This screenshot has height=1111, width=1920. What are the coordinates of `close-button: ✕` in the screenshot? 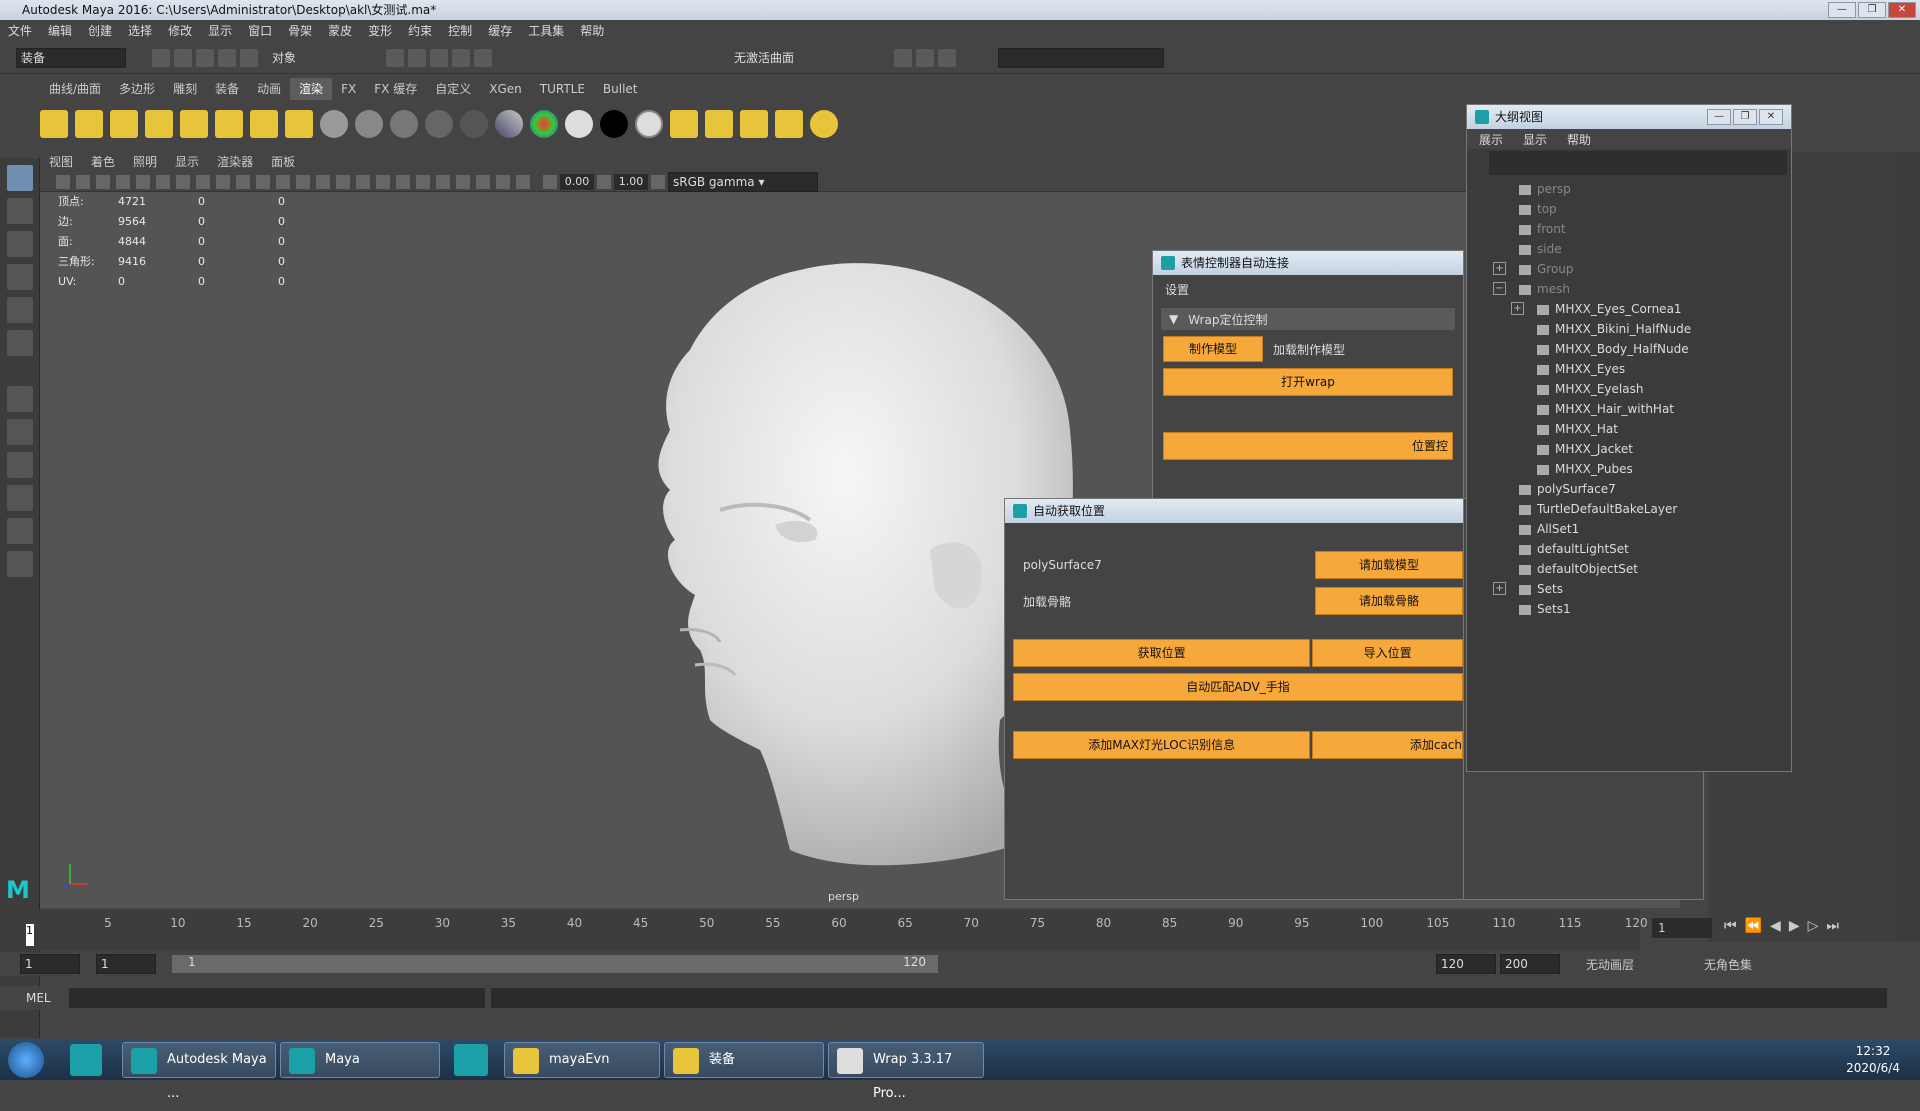 It's located at (1902, 10).